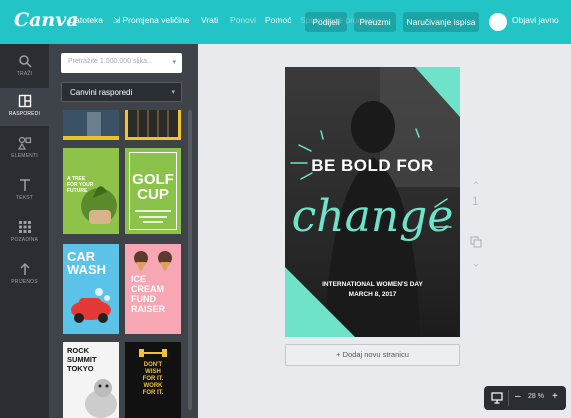  I want to click on rail-label-background: POZADINA, so click(24, 240).